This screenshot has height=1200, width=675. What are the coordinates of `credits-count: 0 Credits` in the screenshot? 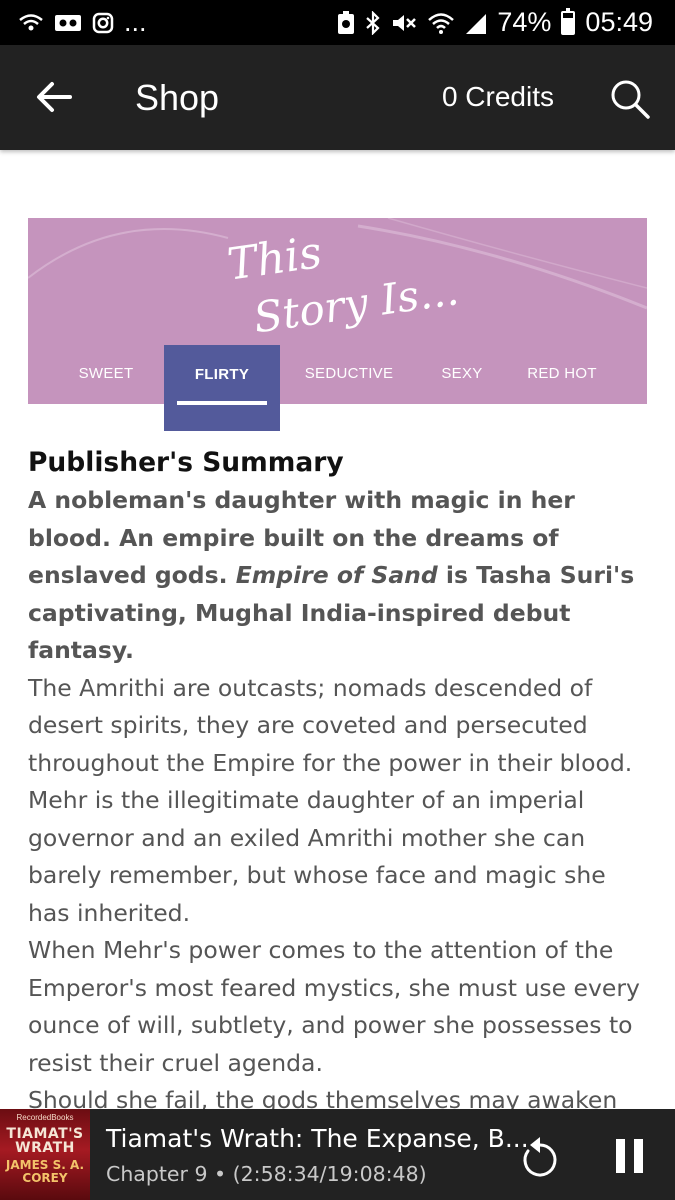 It's located at (498, 97).